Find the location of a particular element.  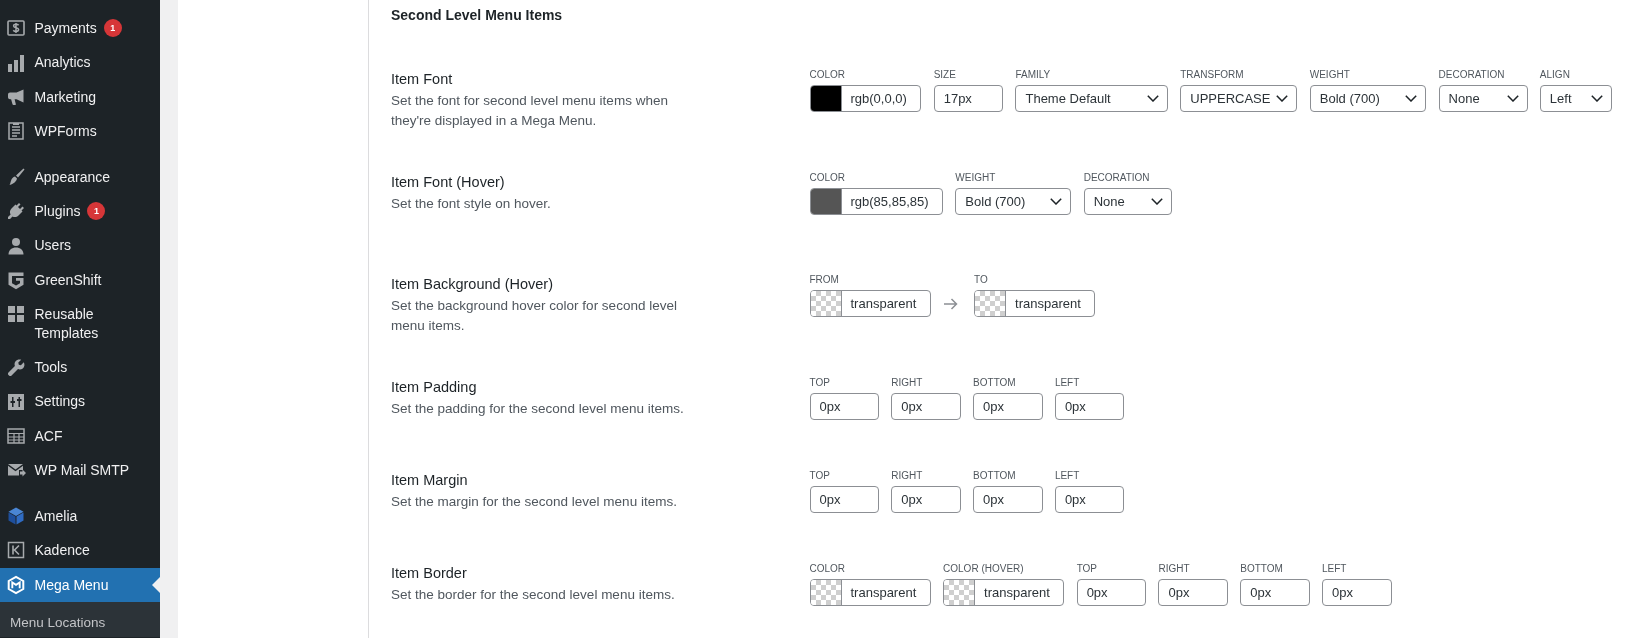

menu-item: Tools is located at coordinates (80, 367).